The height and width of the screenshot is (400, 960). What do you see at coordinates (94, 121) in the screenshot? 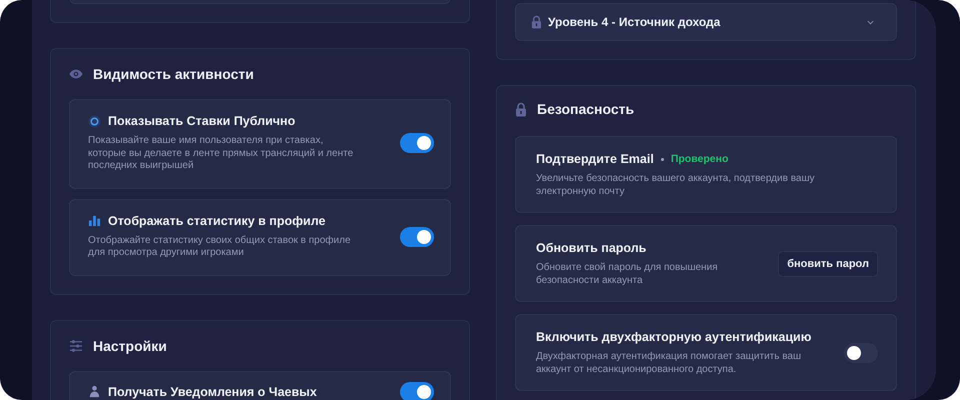
I see `radio-dot-icon` at bounding box center [94, 121].